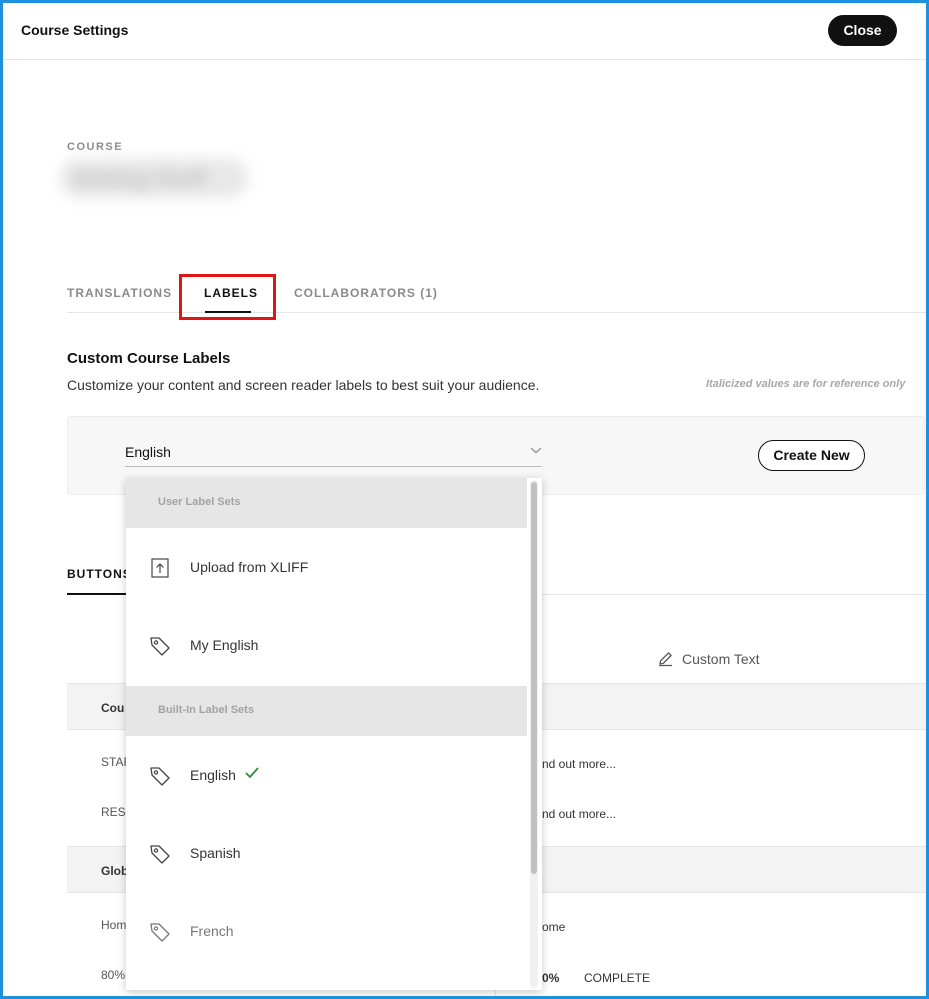 The height and width of the screenshot is (999, 929). Describe the element at coordinates (326, 645) in the screenshot. I see `dropdown-item-my-english: My English` at that location.